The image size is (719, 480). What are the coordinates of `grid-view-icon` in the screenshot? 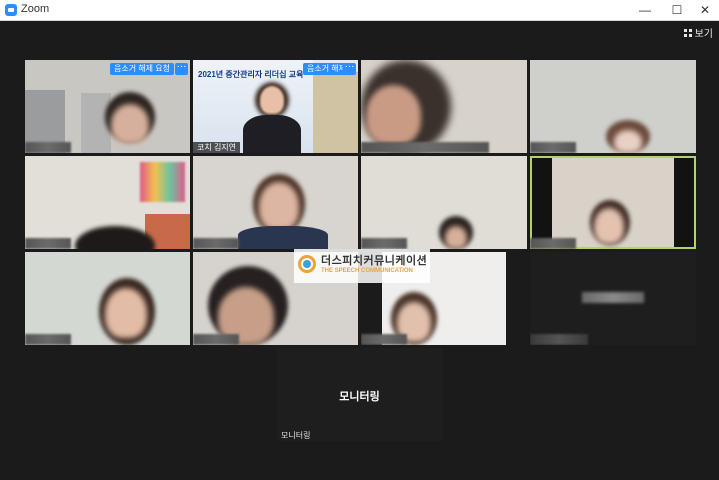 It's located at (687, 32).